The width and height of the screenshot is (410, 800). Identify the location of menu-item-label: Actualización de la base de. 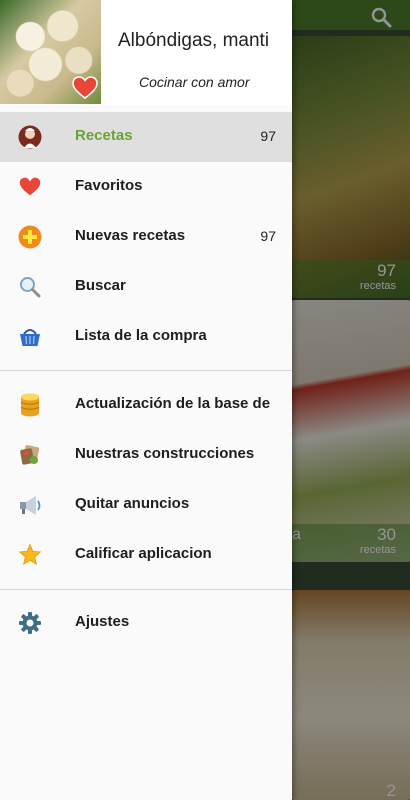
(173, 403).